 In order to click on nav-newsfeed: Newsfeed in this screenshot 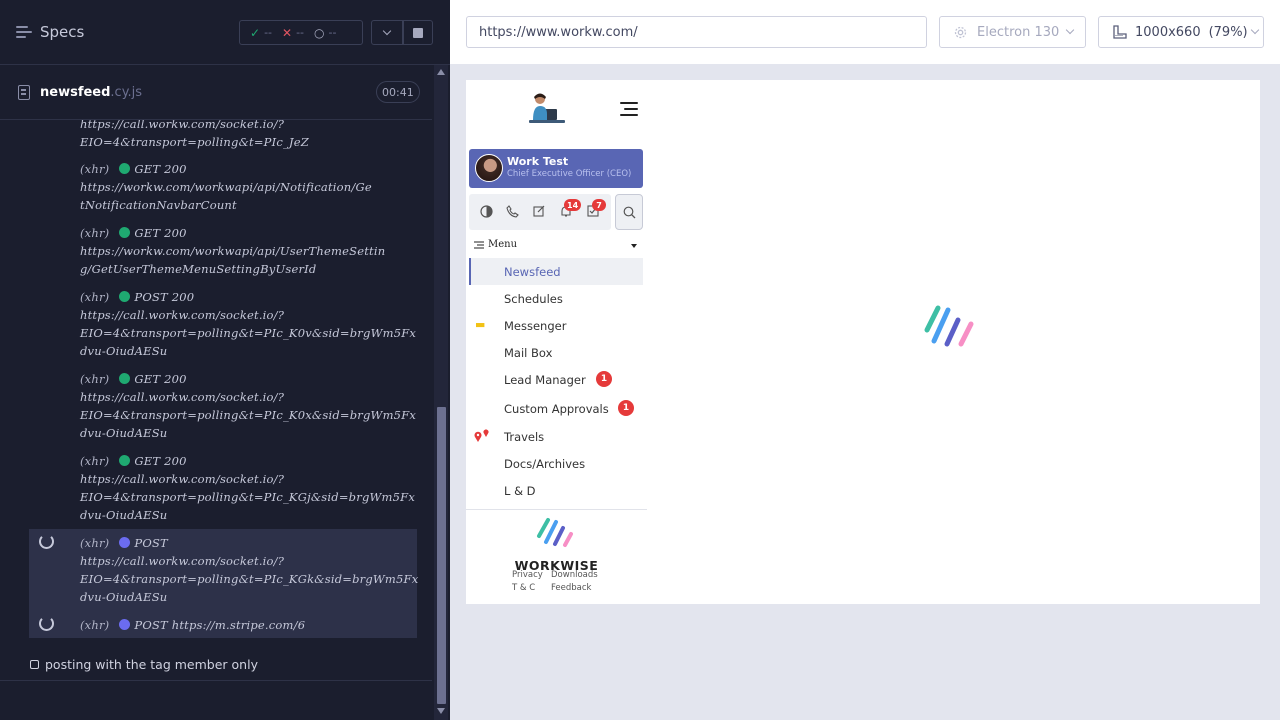, I will do `click(556, 271)`.